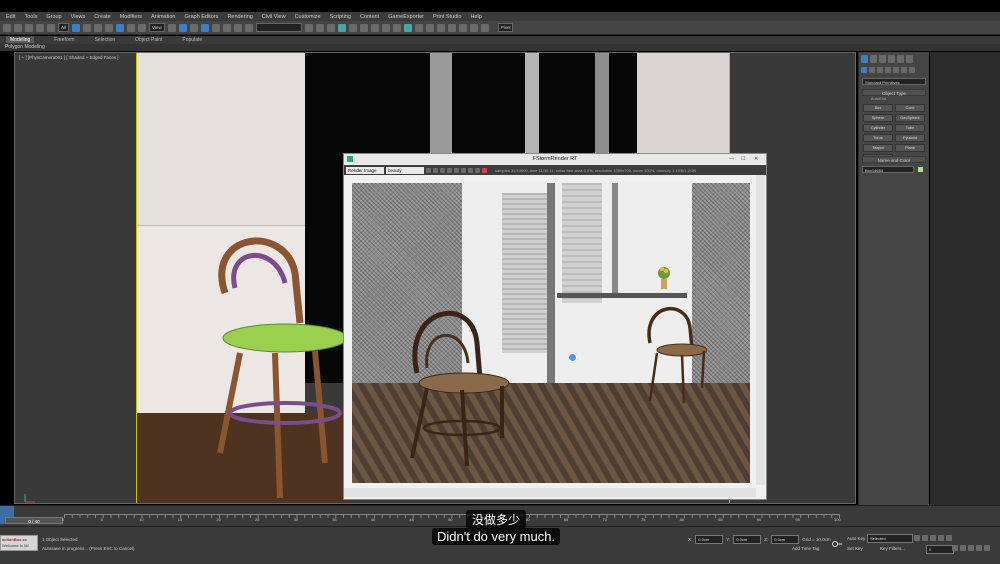 The height and width of the screenshot is (564, 1000). I want to click on layer-icon, so click(330, 27).